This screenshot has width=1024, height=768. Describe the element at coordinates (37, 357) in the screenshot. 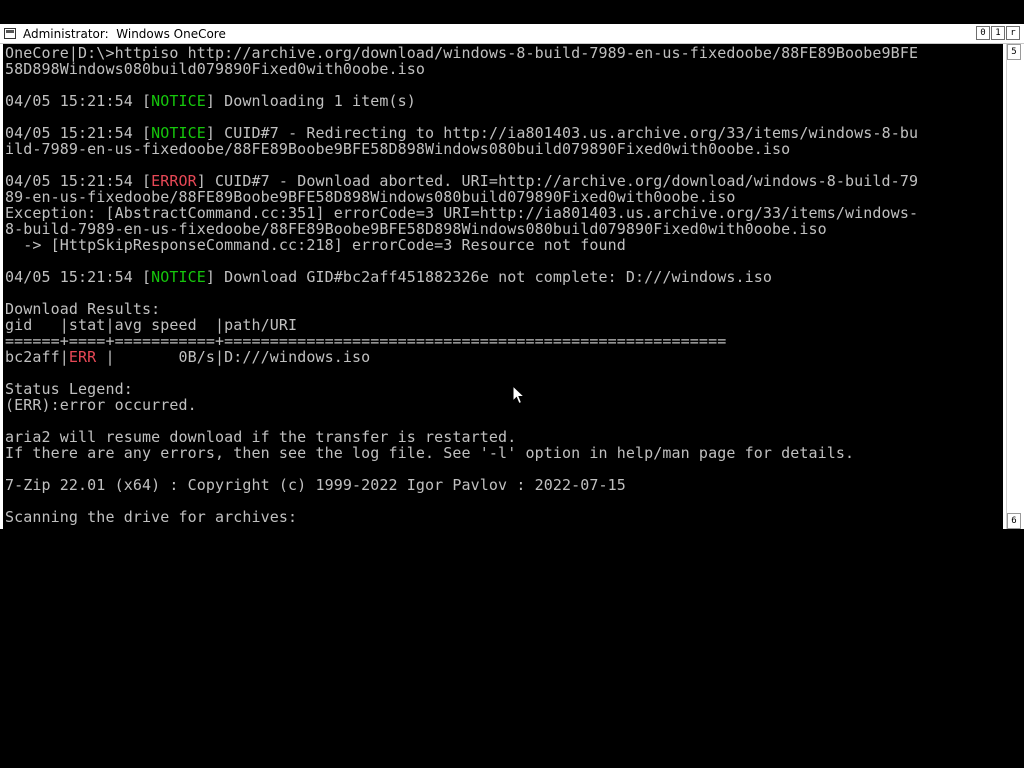

I see `console-line-prefix: bc2aff|` at that location.